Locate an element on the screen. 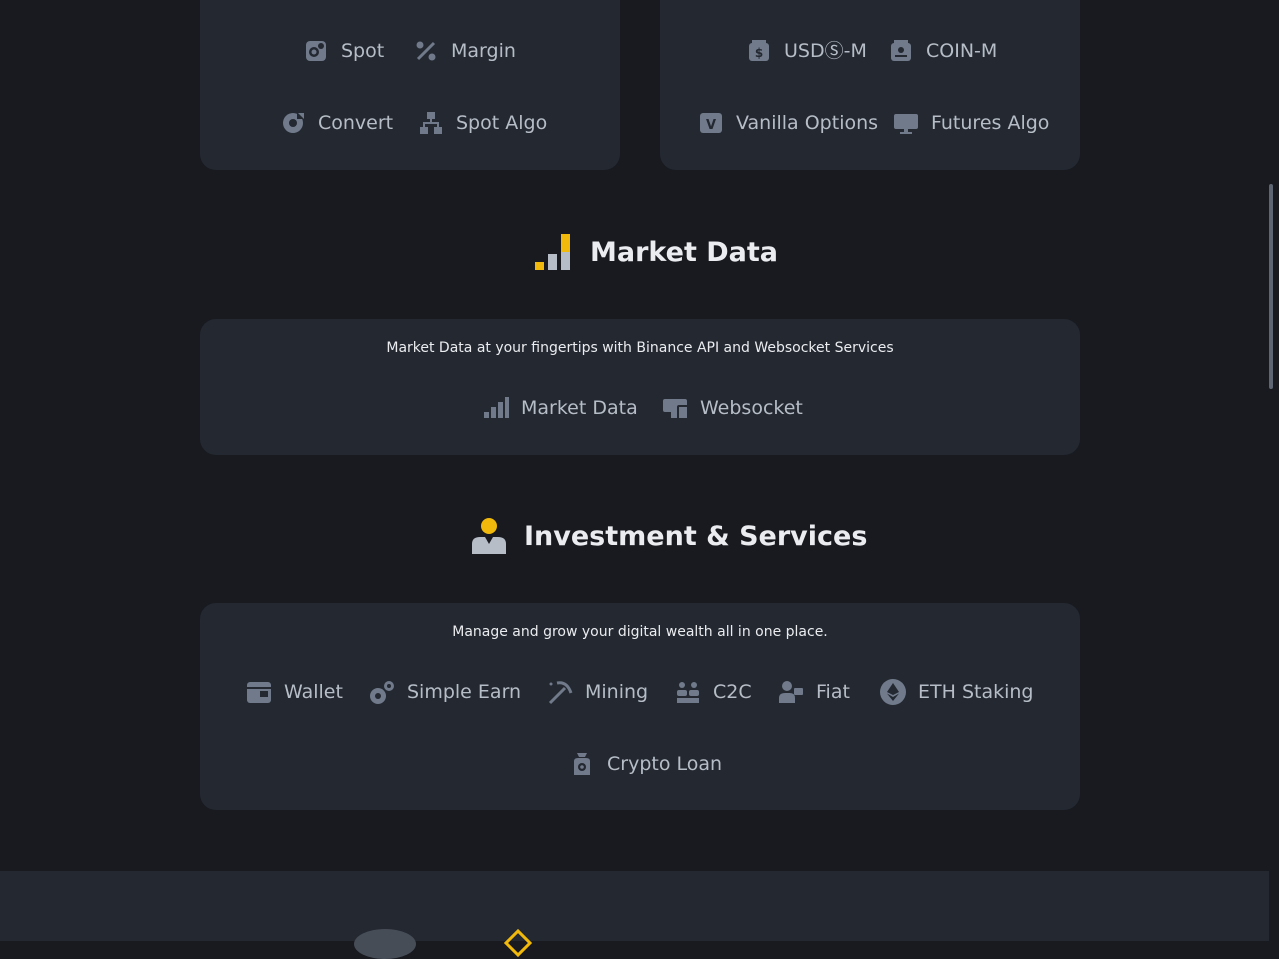  vanilla-options-link: V Vanilla Options is located at coordinates (788, 123).